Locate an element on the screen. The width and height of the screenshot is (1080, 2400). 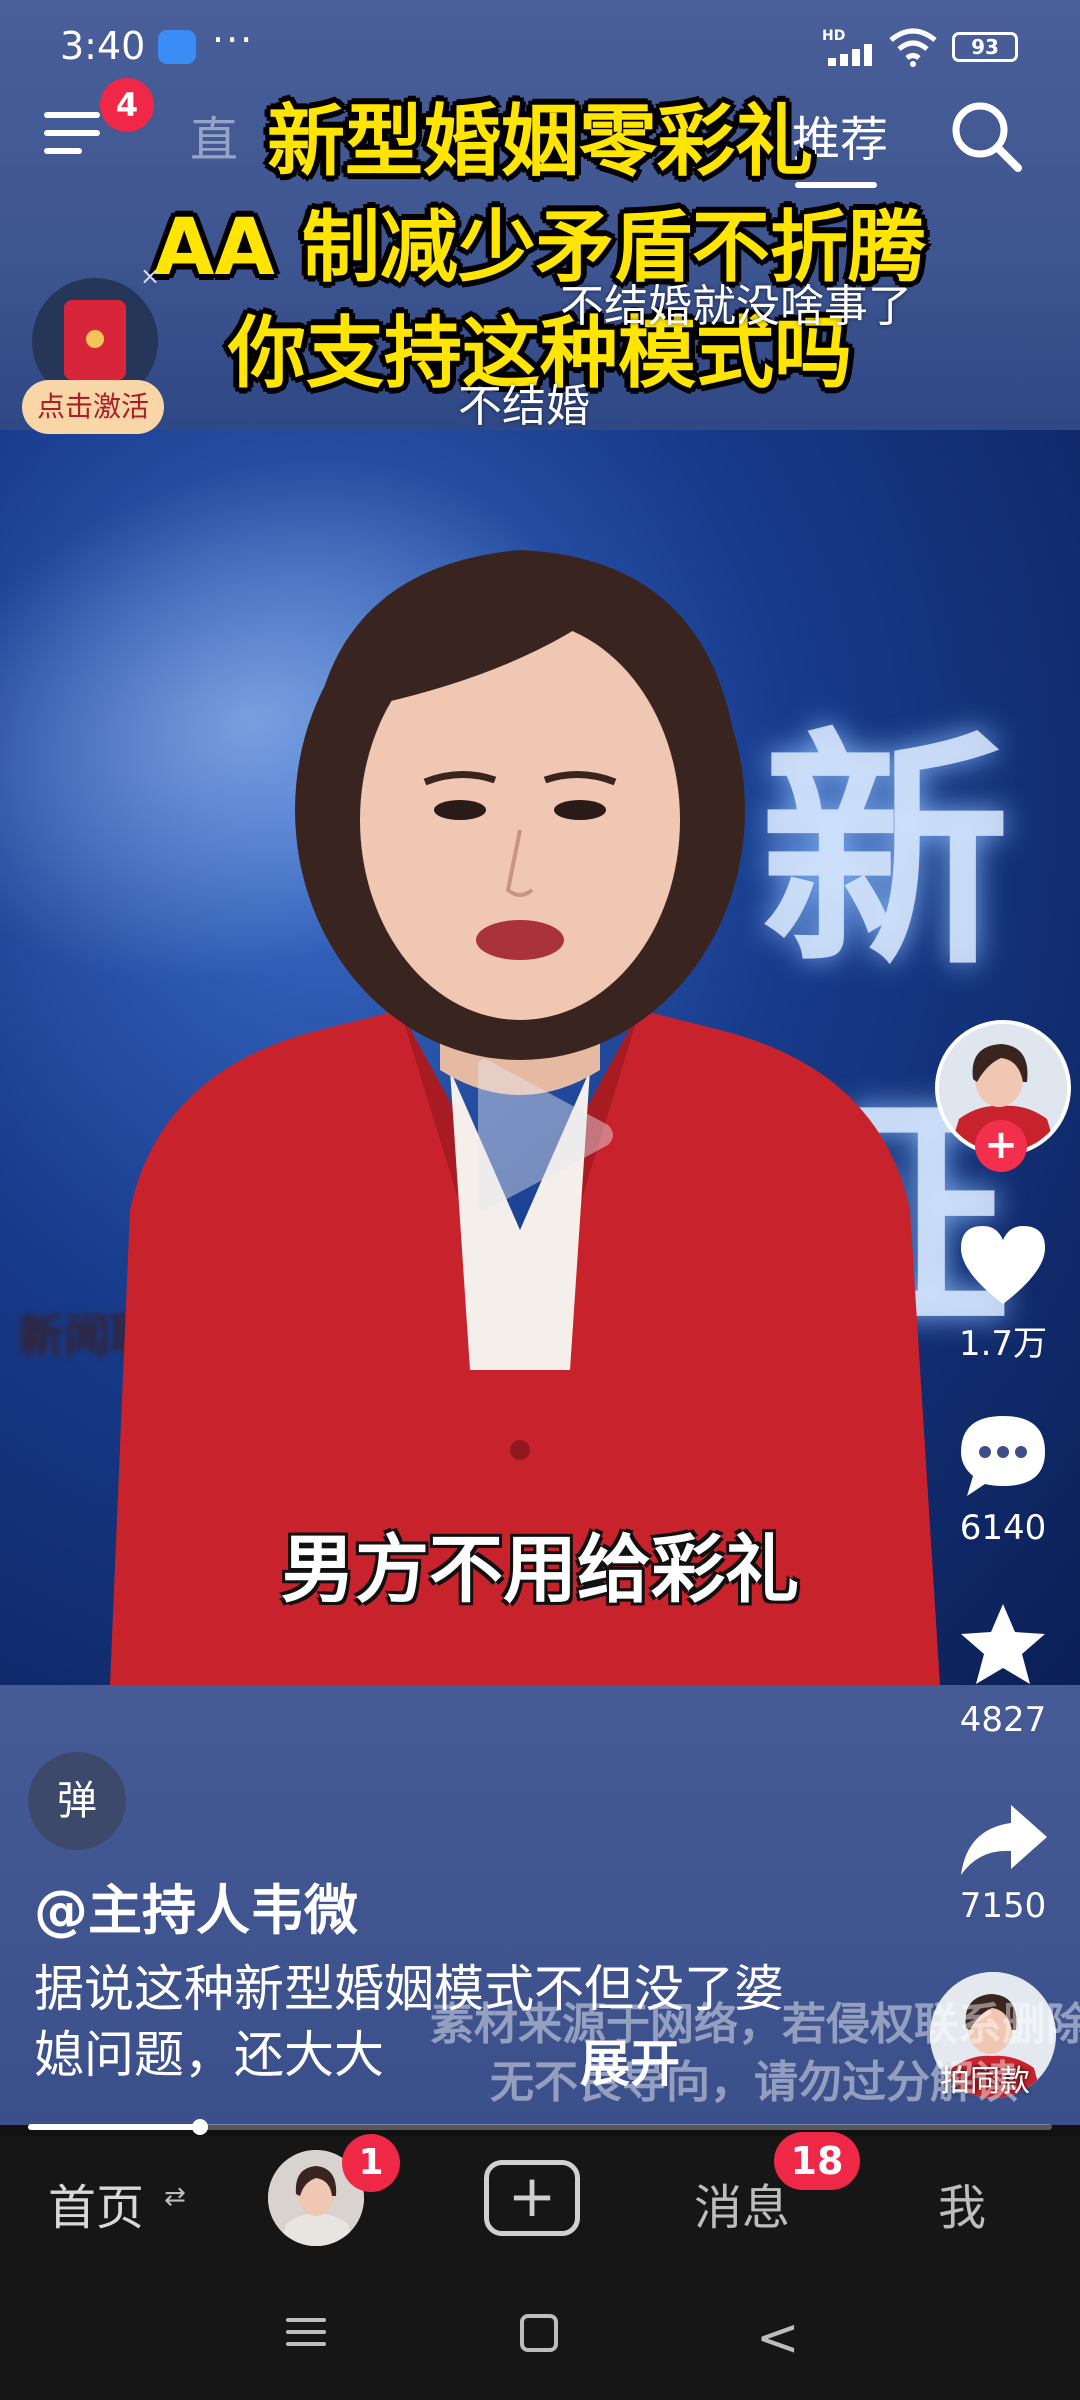
danmaku-comment: 不结婚就没啥事了 is located at coordinates (736, 306).